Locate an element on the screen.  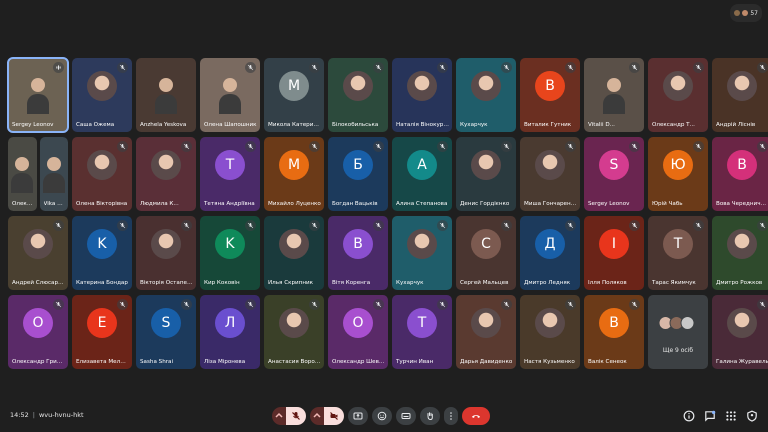
participant-tile: T Тарас Якимчук is located at coordinates (678, 253).